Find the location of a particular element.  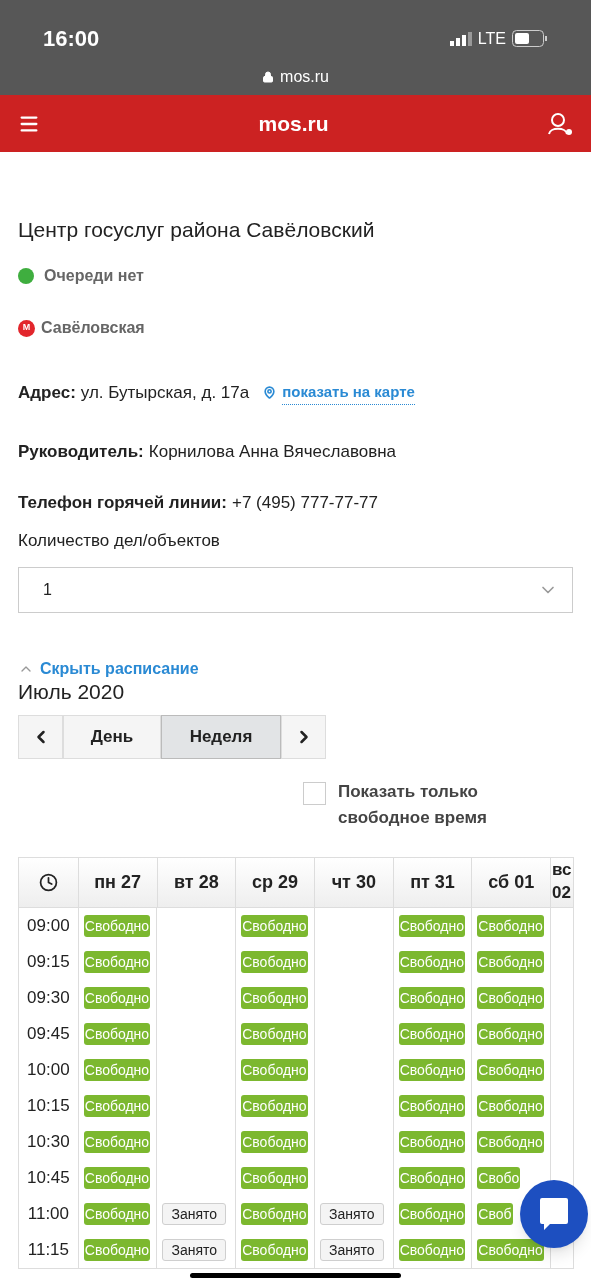

day-header: чт 30 is located at coordinates (354, 882).